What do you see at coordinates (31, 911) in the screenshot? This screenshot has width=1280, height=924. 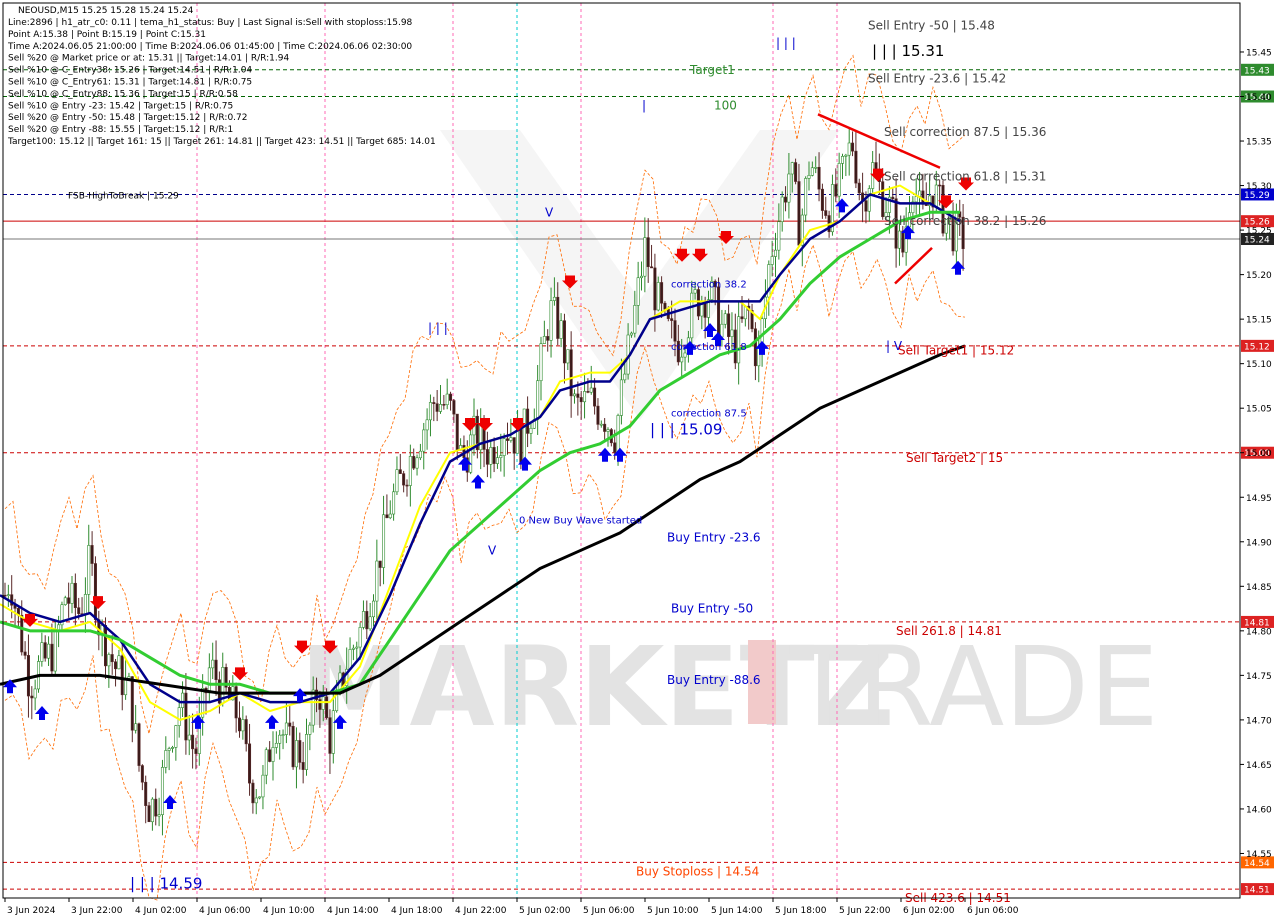 I see `x-tick-label: 3 Jun 2024` at bounding box center [31, 911].